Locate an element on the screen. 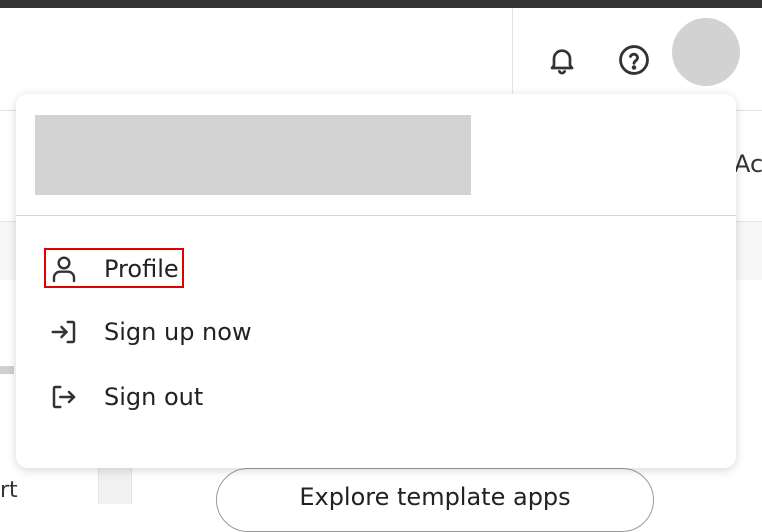  background-tab-label: Ac is located at coordinates (748, 164).